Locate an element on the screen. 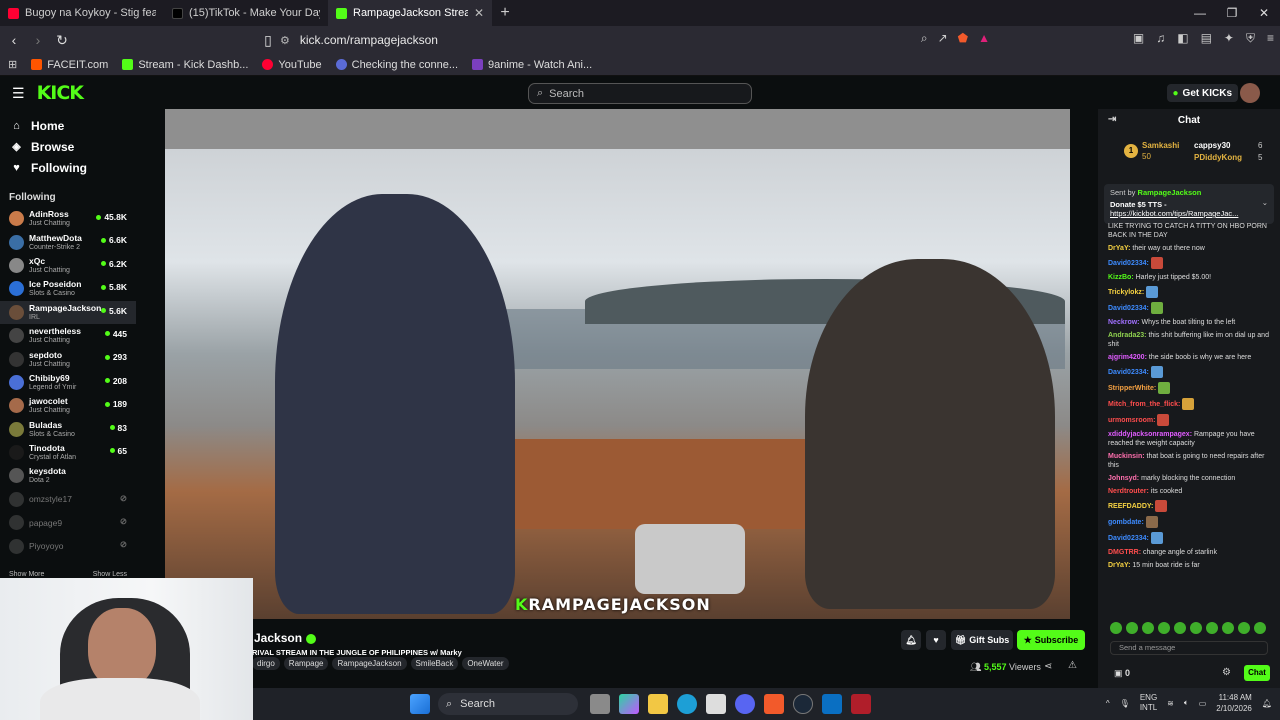 This screenshot has height=720, width=1280. bookmark-youtube: YouTube is located at coordinates (292, 65).